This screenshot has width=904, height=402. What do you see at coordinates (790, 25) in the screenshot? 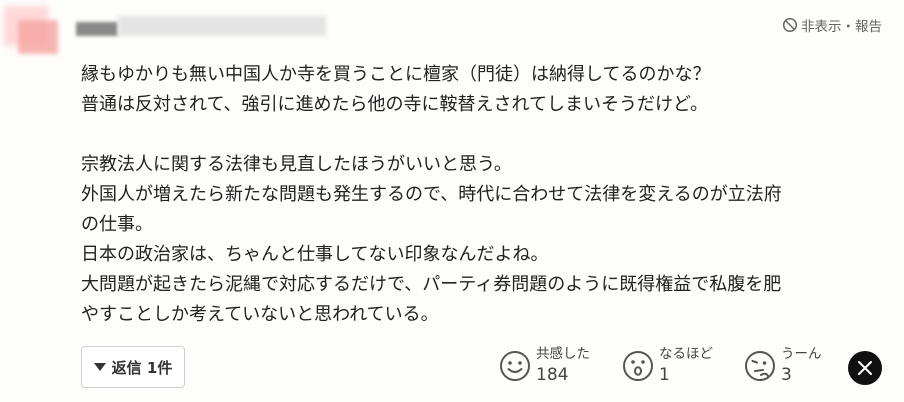
I see `prohibit-icon` at bounding box center [790, 25].